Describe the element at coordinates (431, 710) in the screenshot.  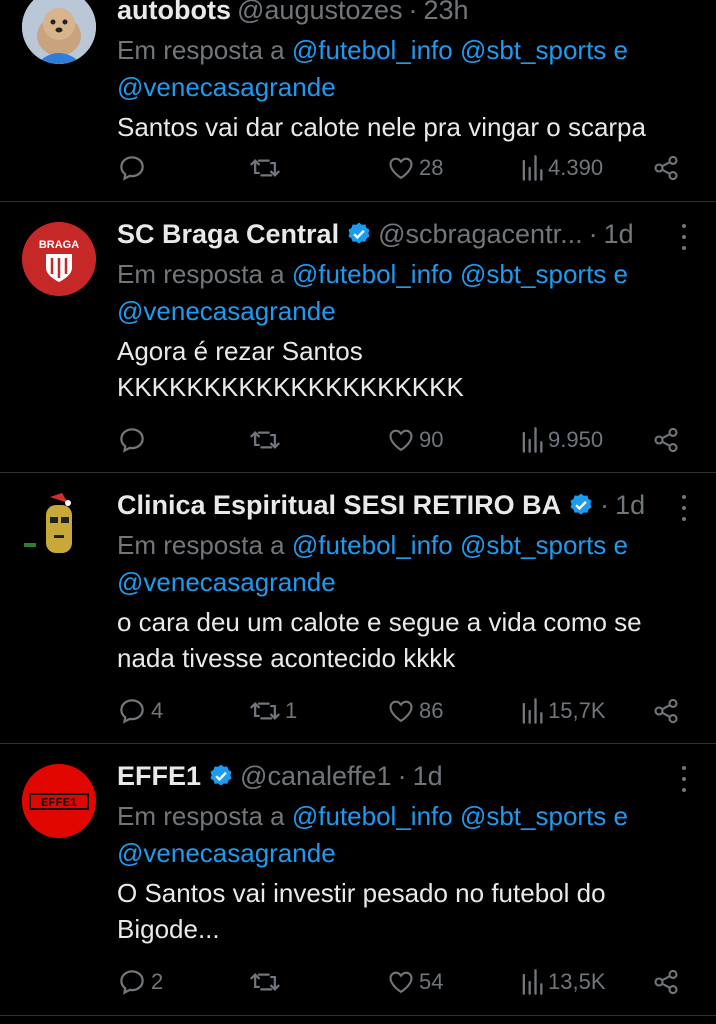
I see `like-count: 86` at that location.